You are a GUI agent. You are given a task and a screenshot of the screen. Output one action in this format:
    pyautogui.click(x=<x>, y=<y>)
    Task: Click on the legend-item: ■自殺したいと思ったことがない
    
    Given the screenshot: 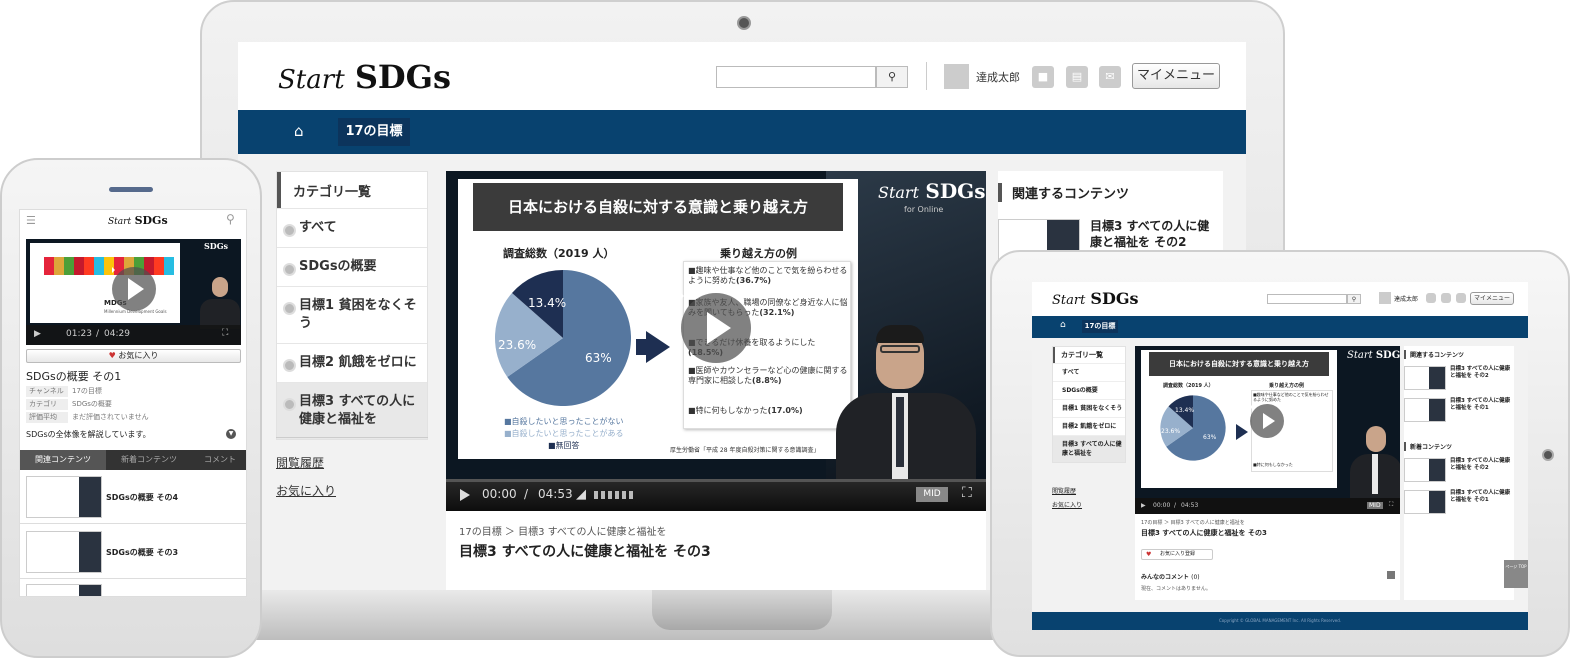 What is the action you would take?
    pyautogui.click(x=564, y=421)
    